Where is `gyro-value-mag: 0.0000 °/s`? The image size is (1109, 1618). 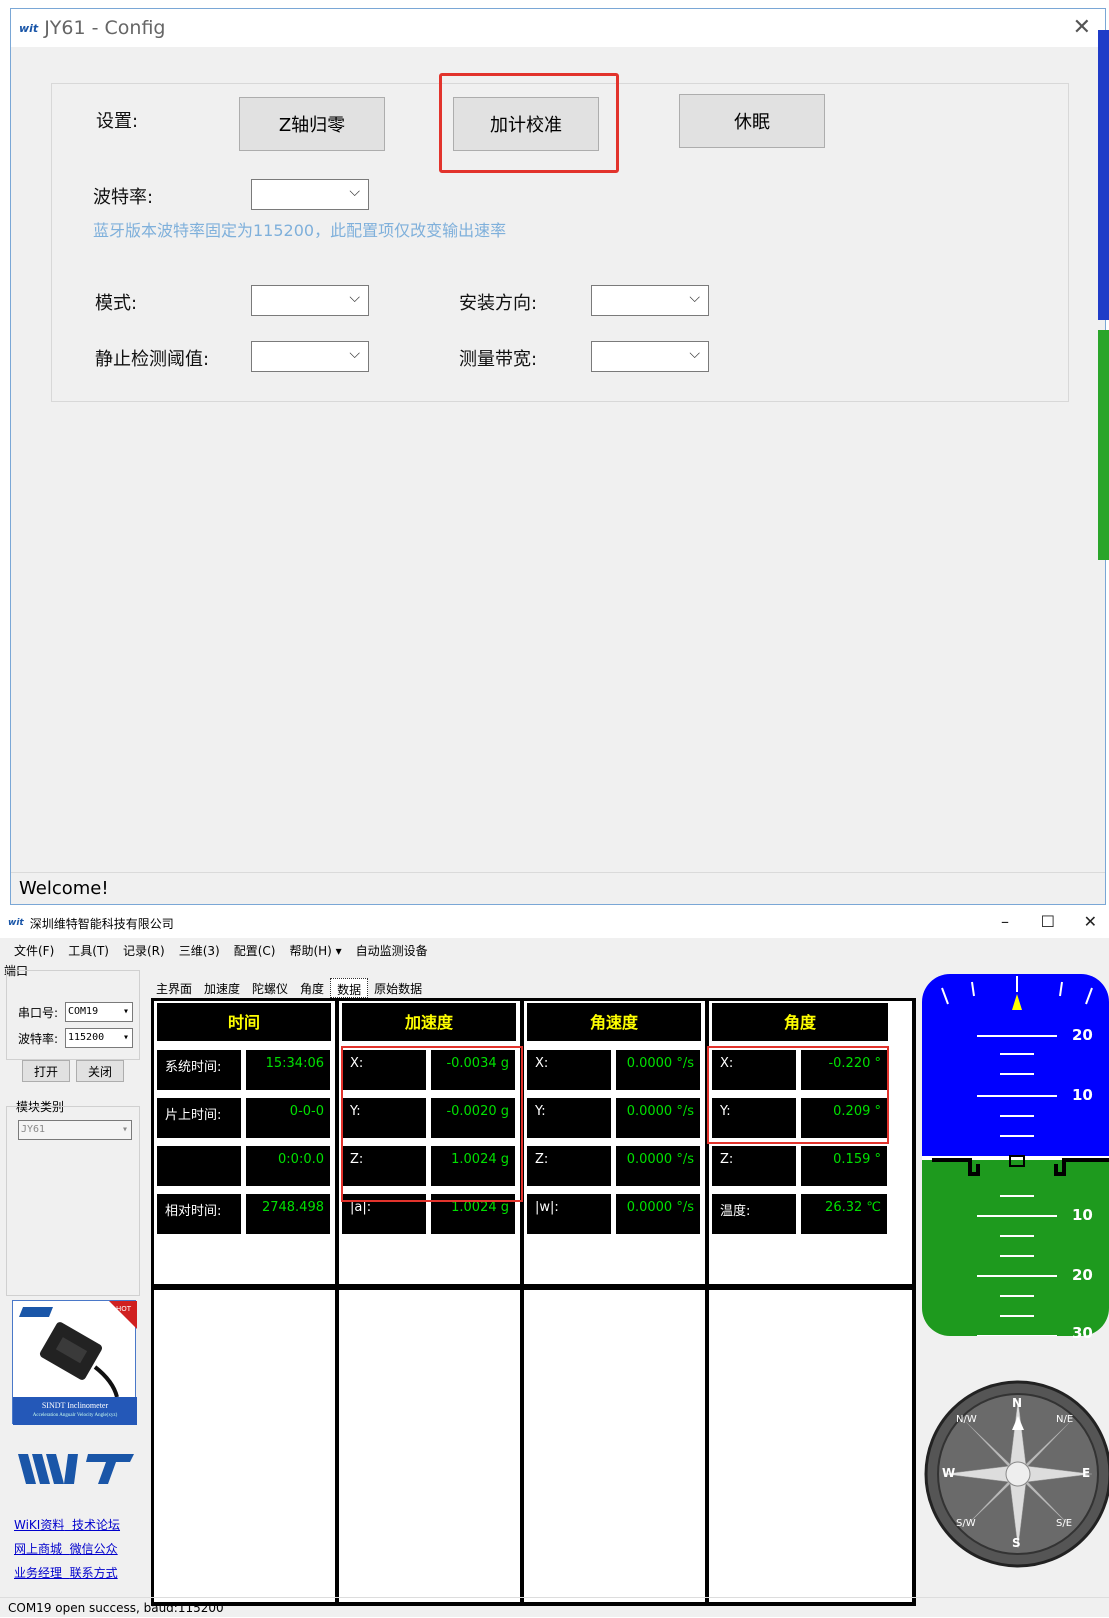
gyro-value-mag: 0.0000 °/s is located at coordinates (658, 1214).